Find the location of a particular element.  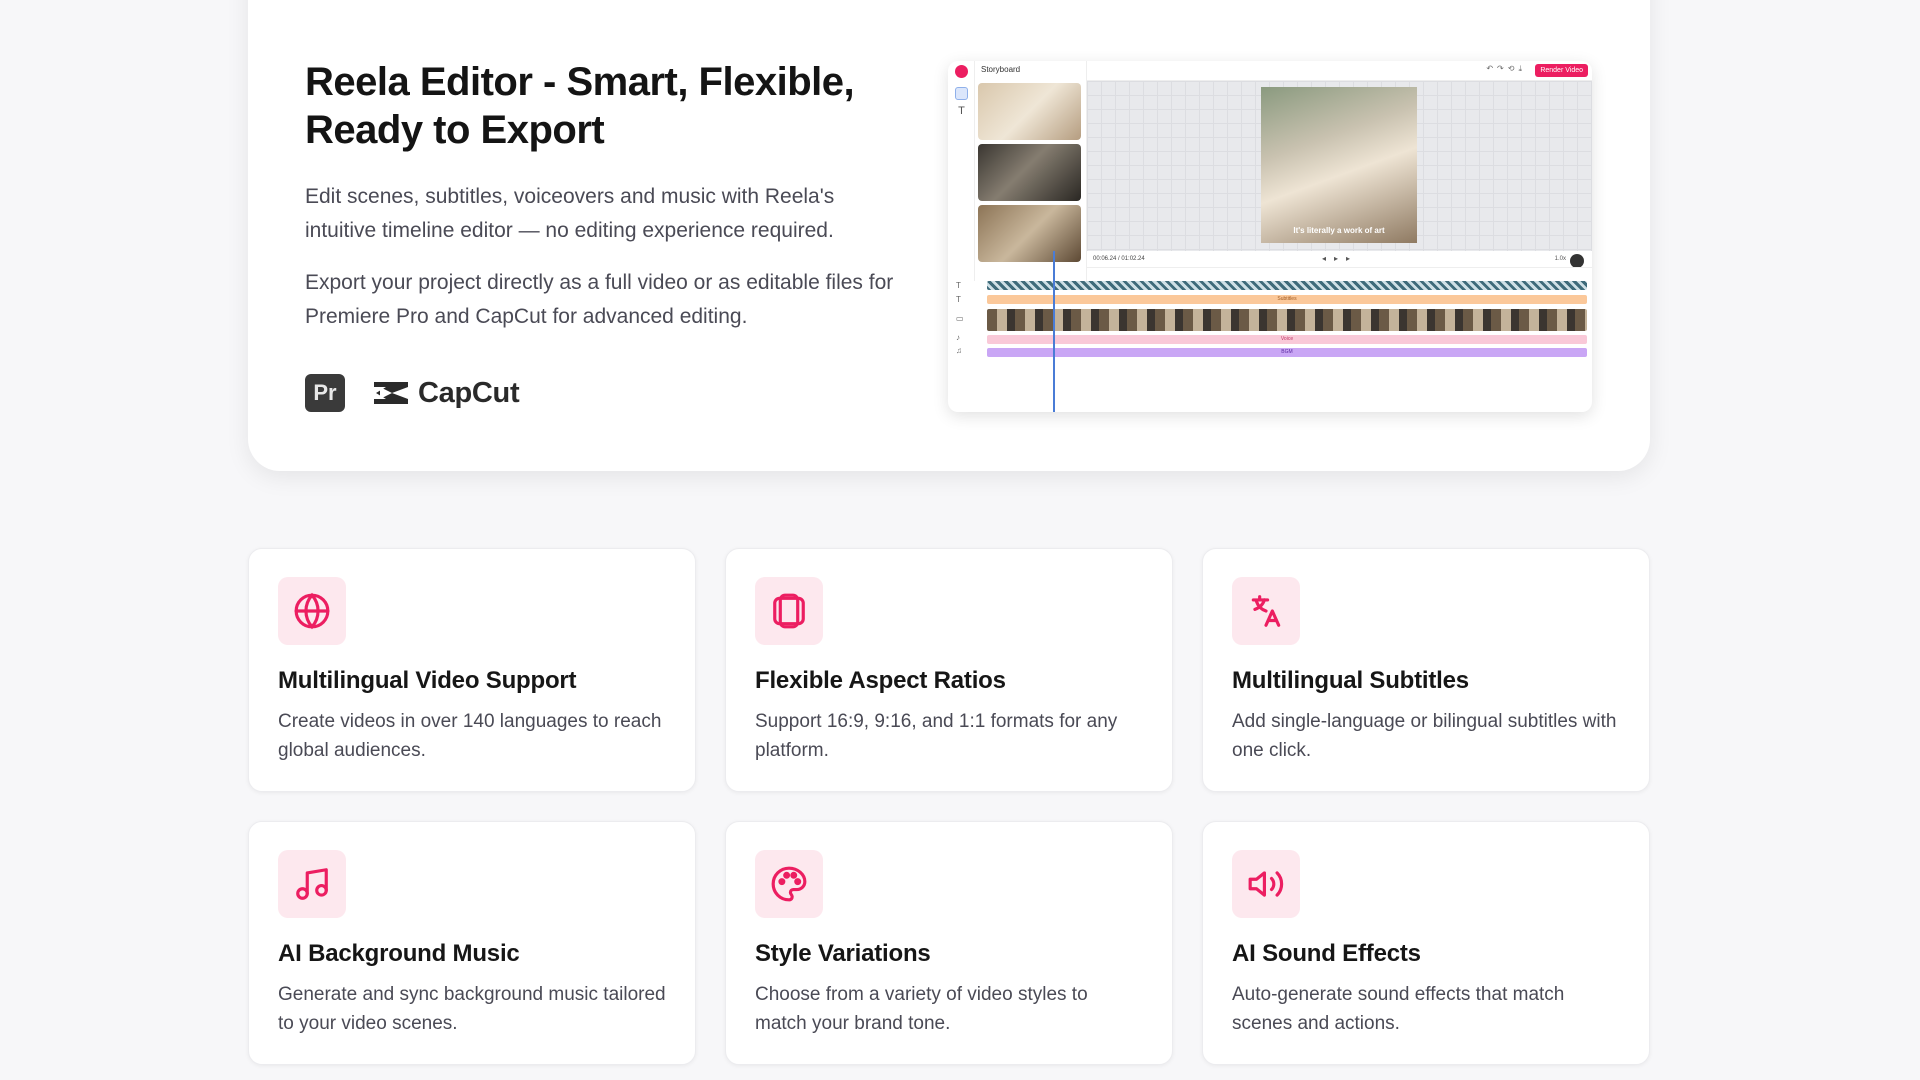

video-track is located at coordinates (1287, 320).